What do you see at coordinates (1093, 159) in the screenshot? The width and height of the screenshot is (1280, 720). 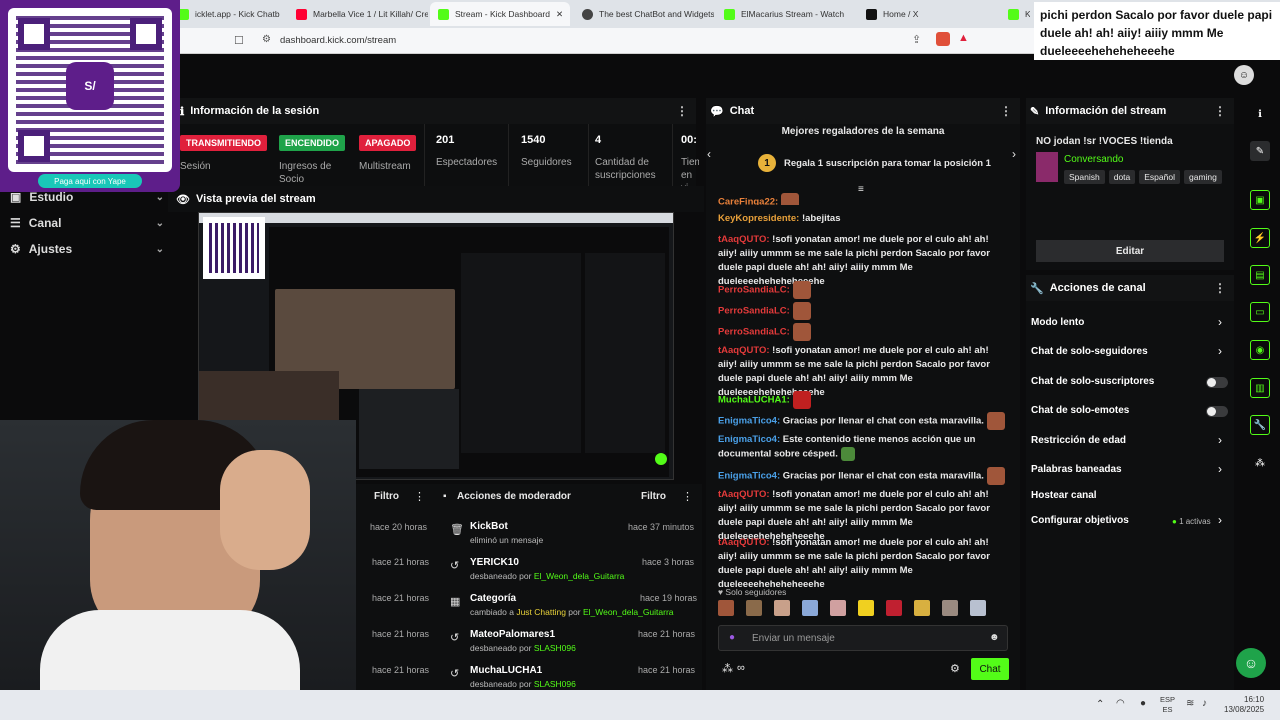 I see `category-name: Conversando` at bounding box center [1093, 159].